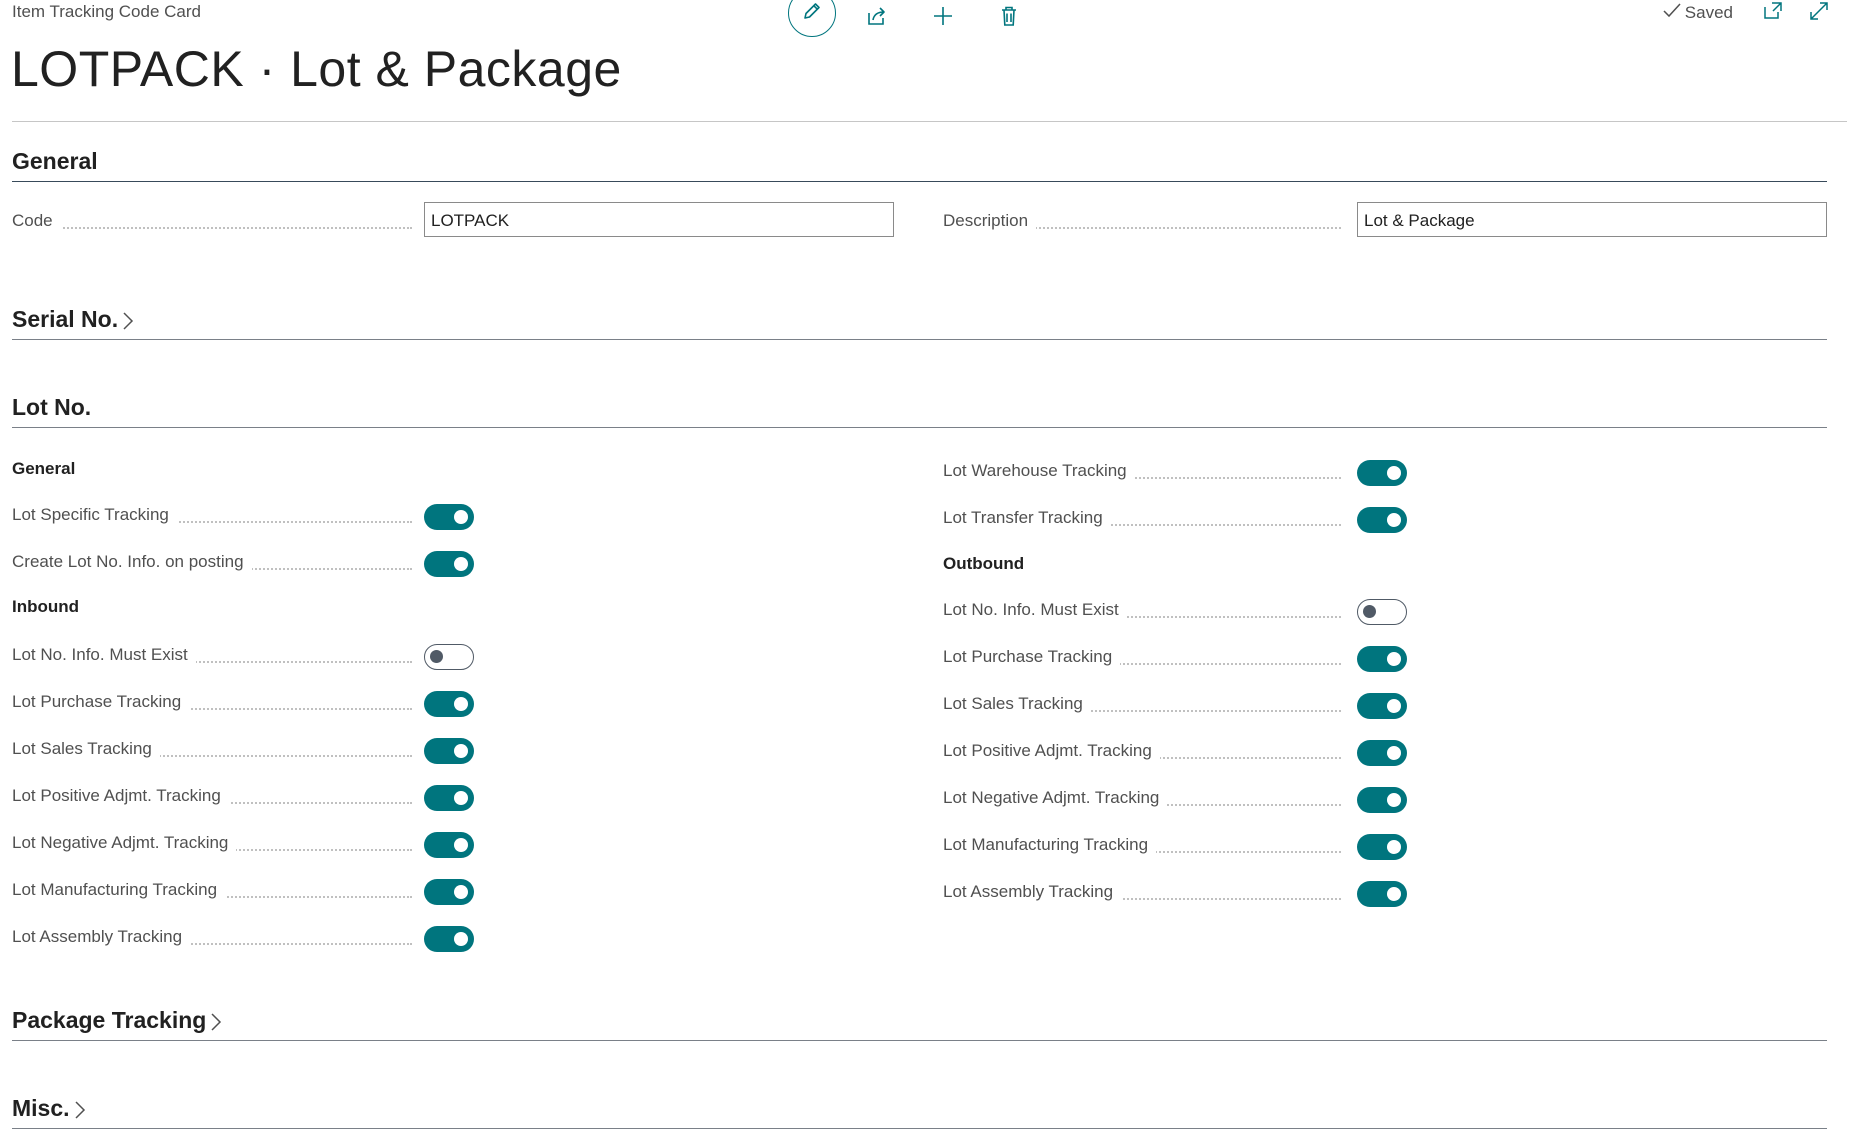 This screenshot has width=1849, height=1129. I want to click on saved-indicator: Saved, so click(1698, 13).